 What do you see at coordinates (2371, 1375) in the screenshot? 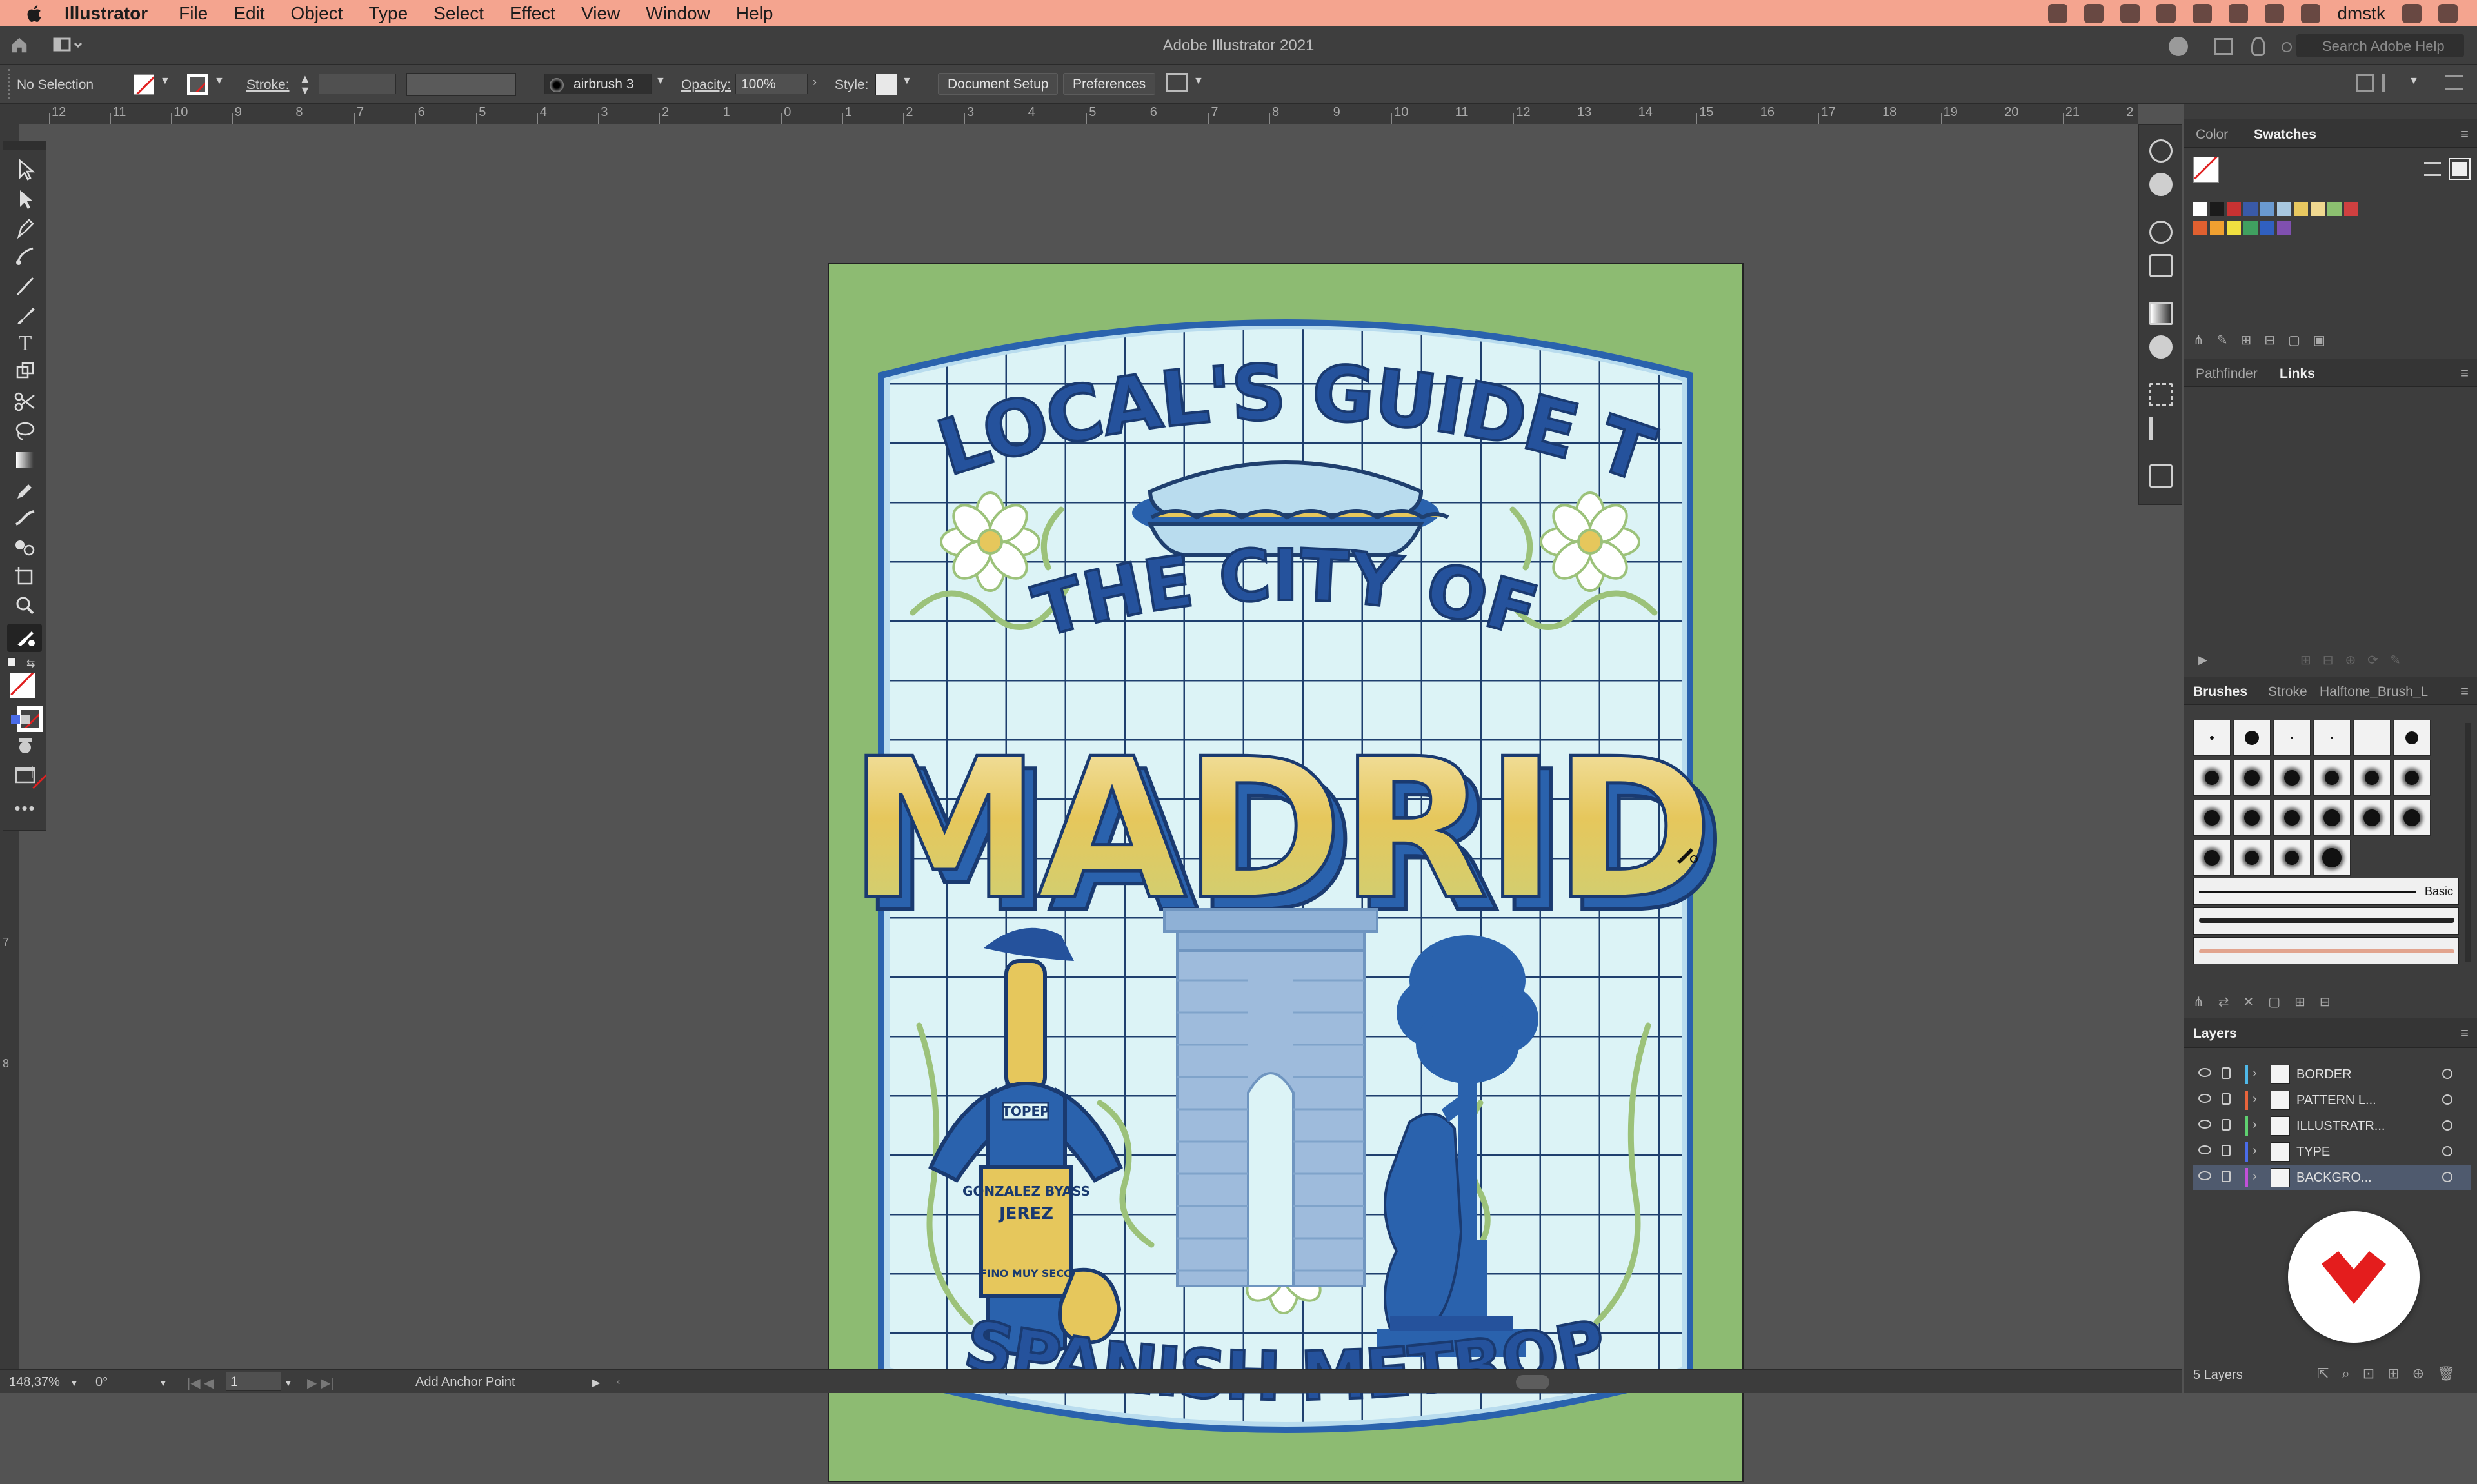
I see `layers-footer-icons: ⇱⌕⊡⊞⊕🗑` at bounding box center [2371, 1375].